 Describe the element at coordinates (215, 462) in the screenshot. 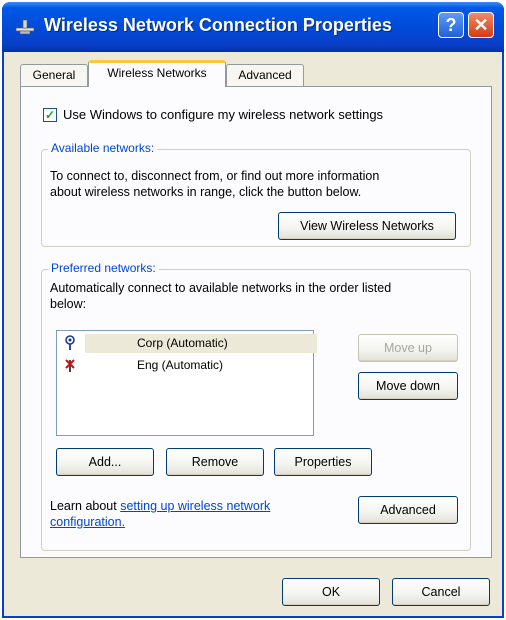

I see `remove-button: Remove` at that location.